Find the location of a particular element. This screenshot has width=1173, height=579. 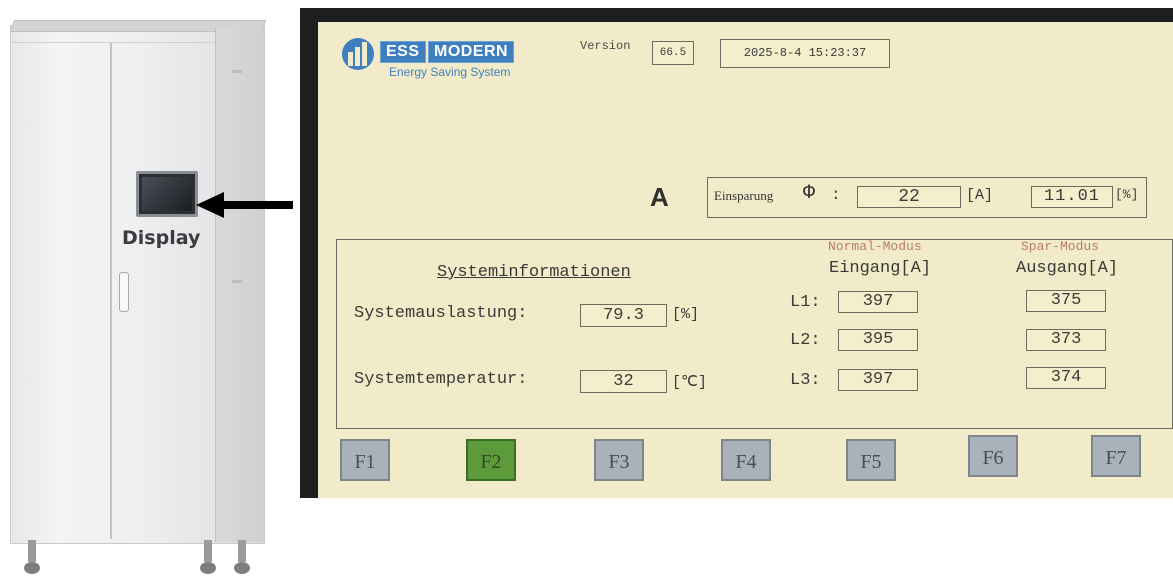

phase-l3-label: L3: is located at coordinates (805, 380).